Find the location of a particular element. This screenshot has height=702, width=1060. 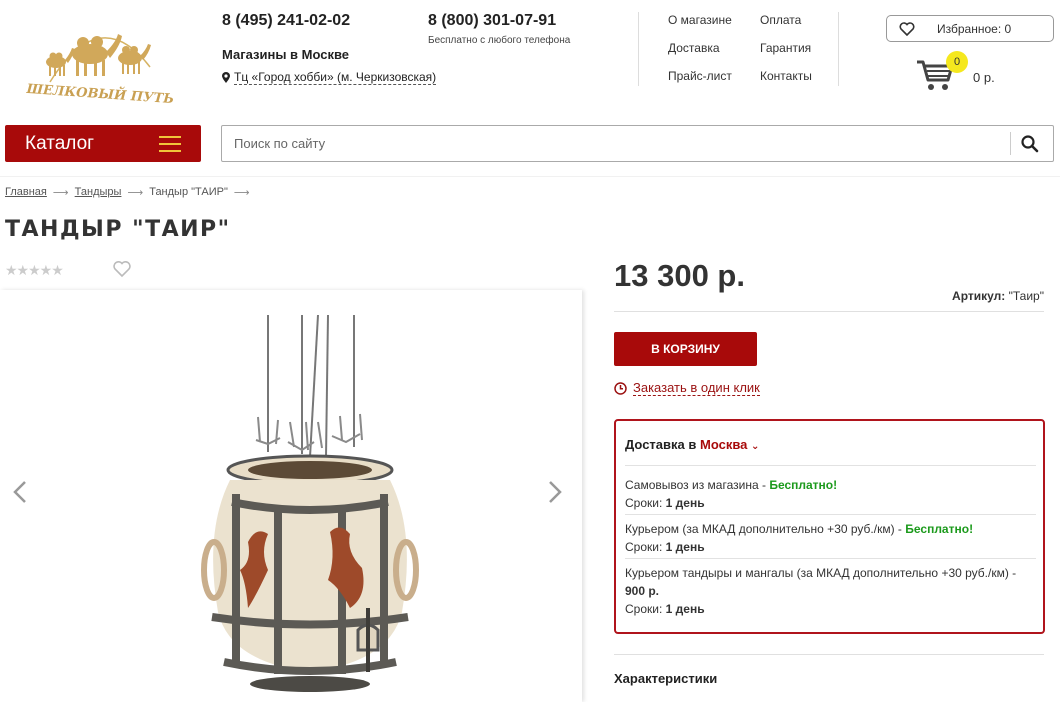

nav-delivery: Доставка is located at coordinates (694, 48).